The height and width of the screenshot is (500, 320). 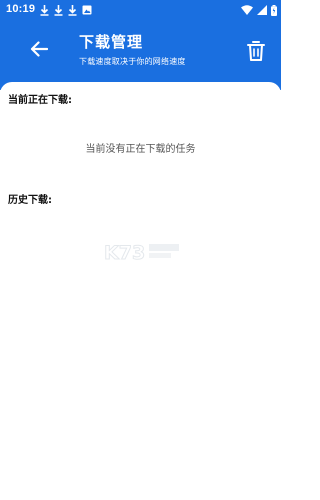 What do you see at coordinates (140, 149) in the screenshot?
I see `empty-downloads-message: 当前没有正在下载的任务` at bounding box center [140, 149].